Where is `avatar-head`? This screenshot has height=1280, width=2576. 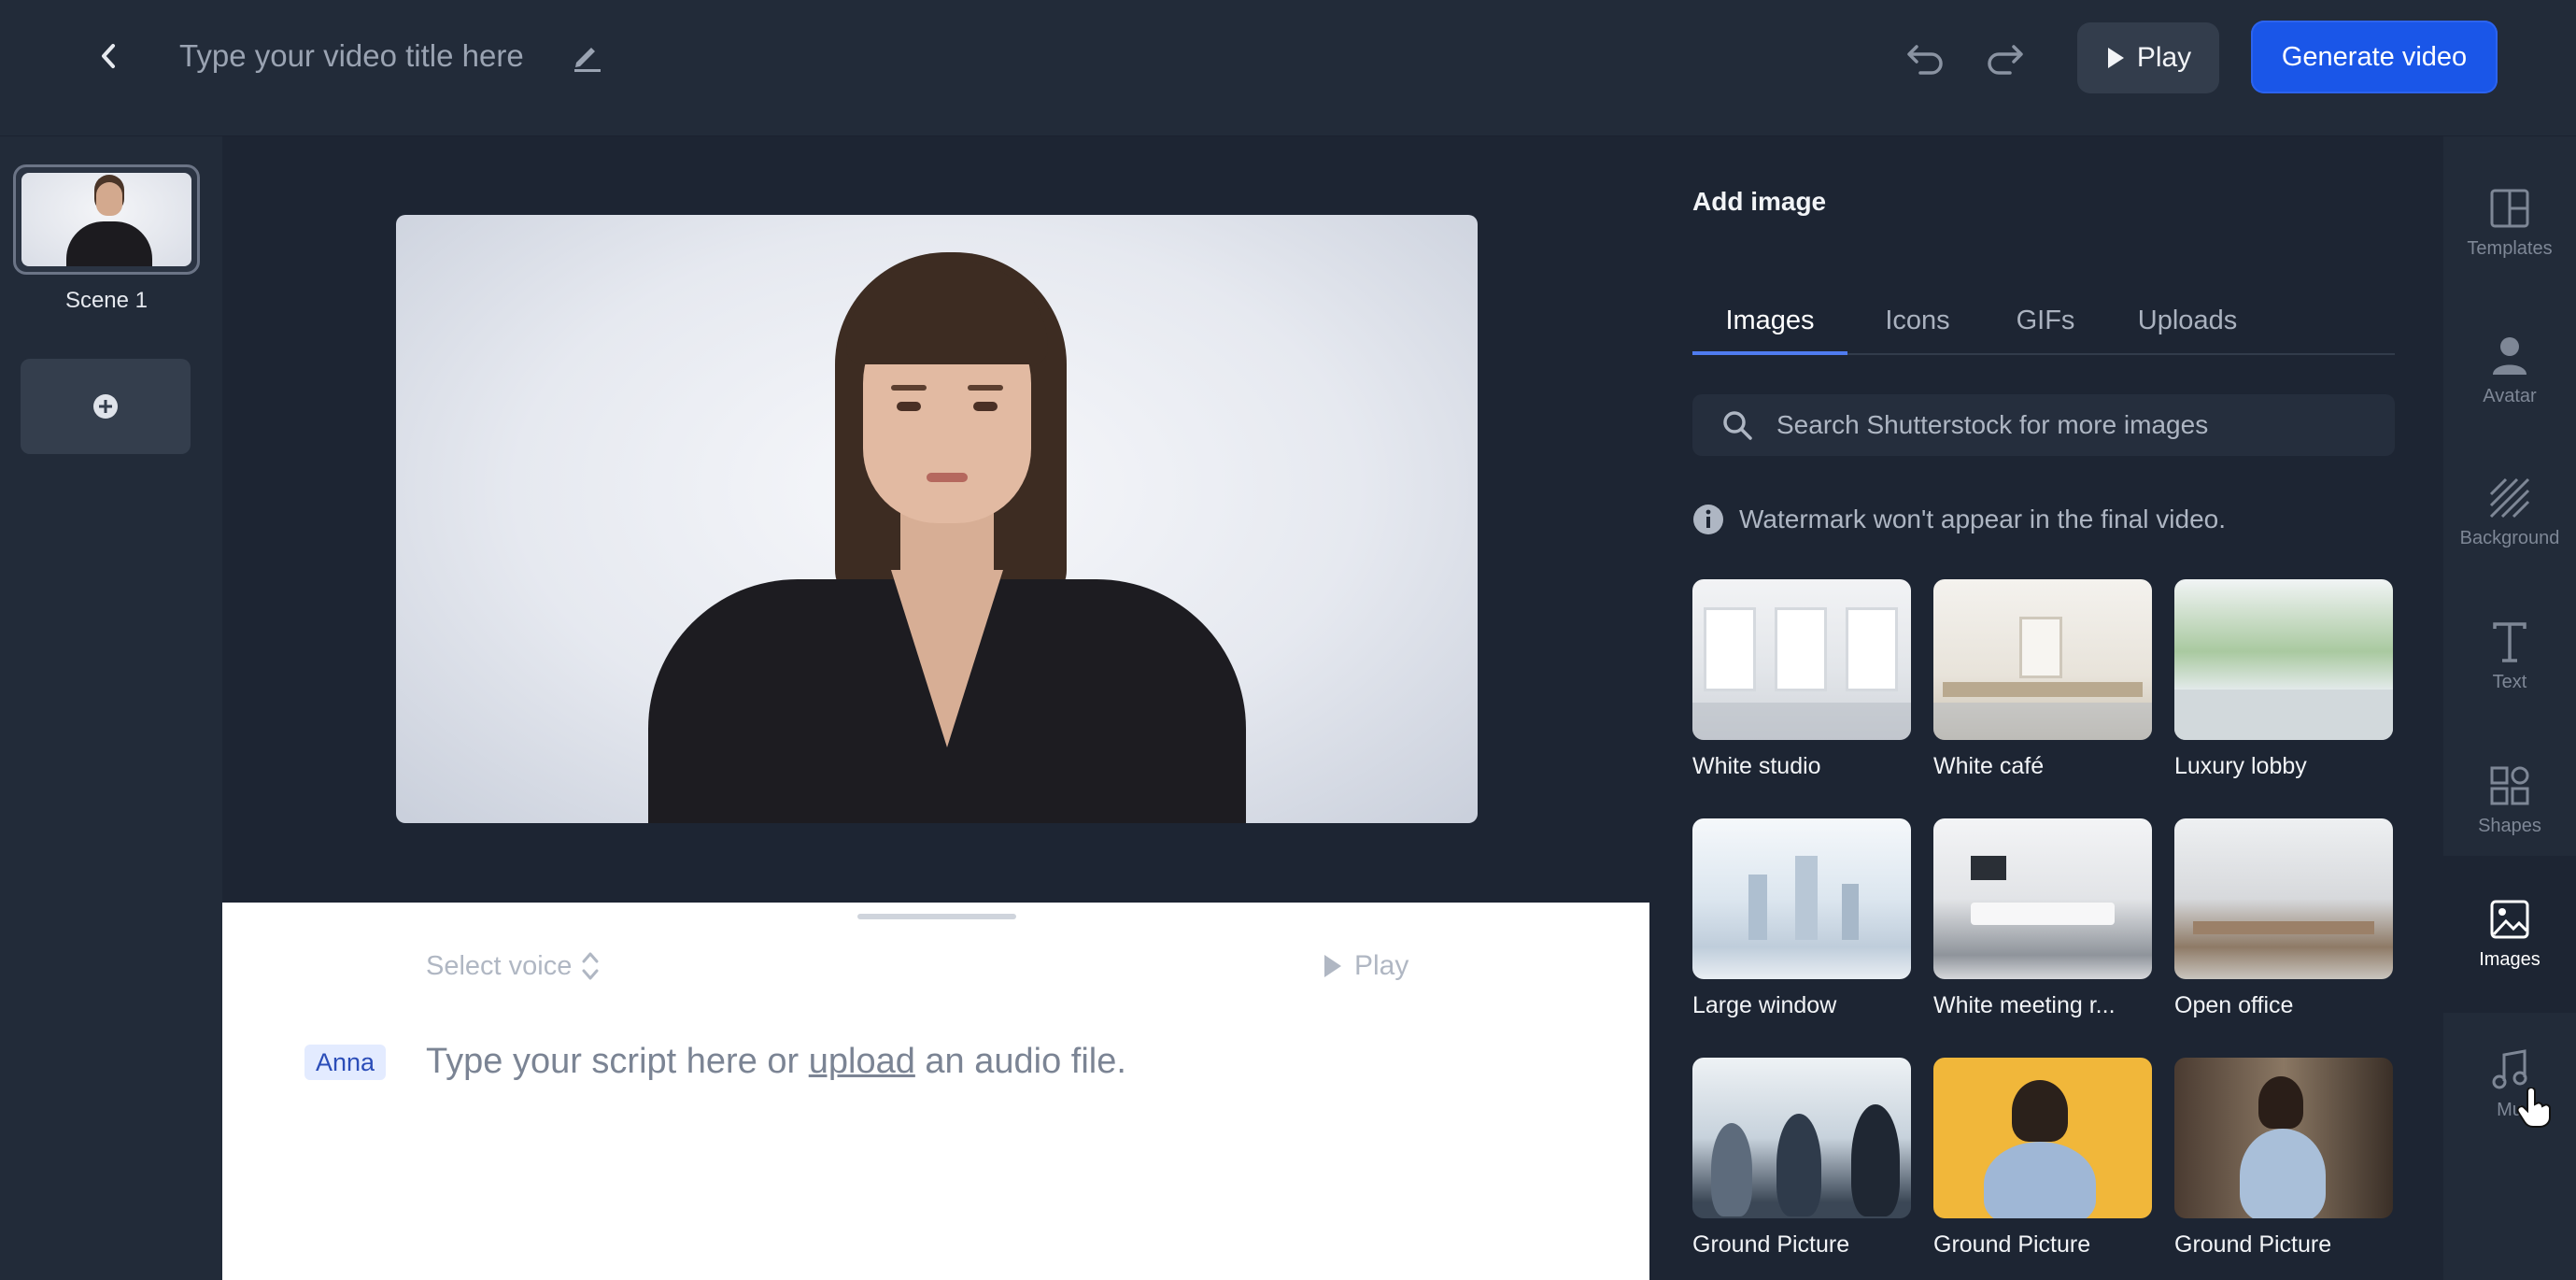 avatar-head is located at coordinates (109, 199).